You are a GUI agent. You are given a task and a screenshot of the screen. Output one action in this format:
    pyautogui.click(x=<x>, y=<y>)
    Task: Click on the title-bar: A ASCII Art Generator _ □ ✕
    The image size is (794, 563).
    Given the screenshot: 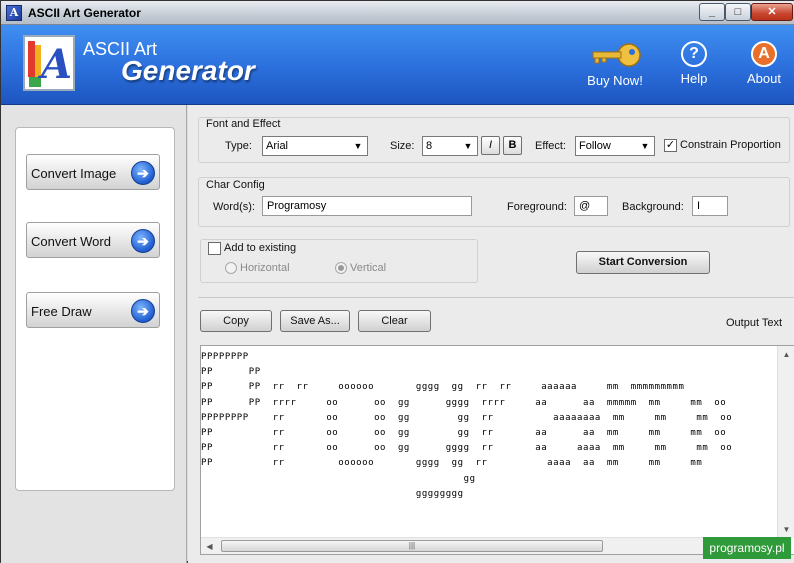 What is the action you would take?
    pyautogui.click(x=397, y=13)
    